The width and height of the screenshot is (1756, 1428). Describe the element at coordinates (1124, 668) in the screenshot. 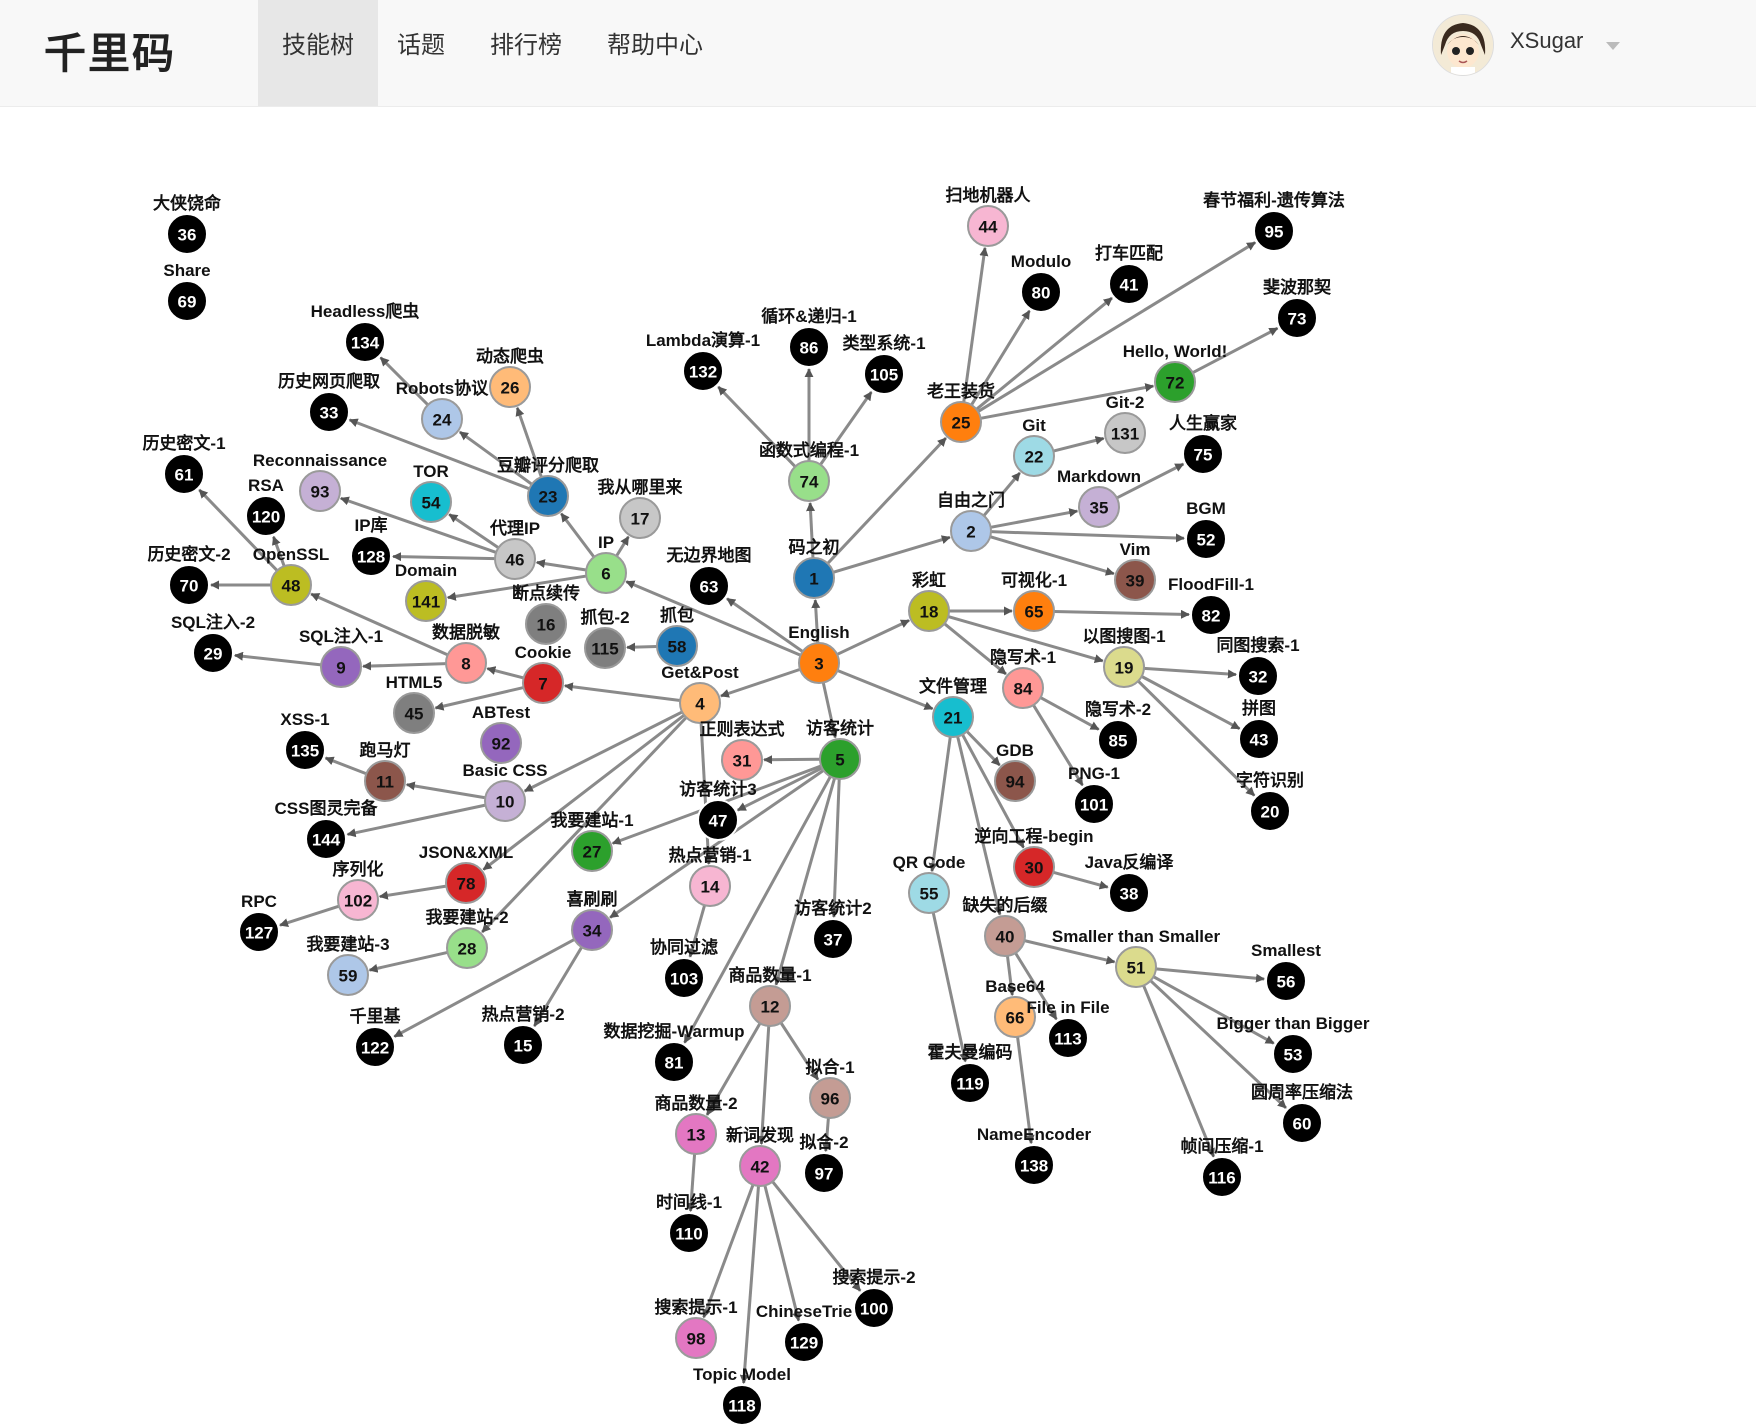

I see `skill-node-id: 19` at that location.